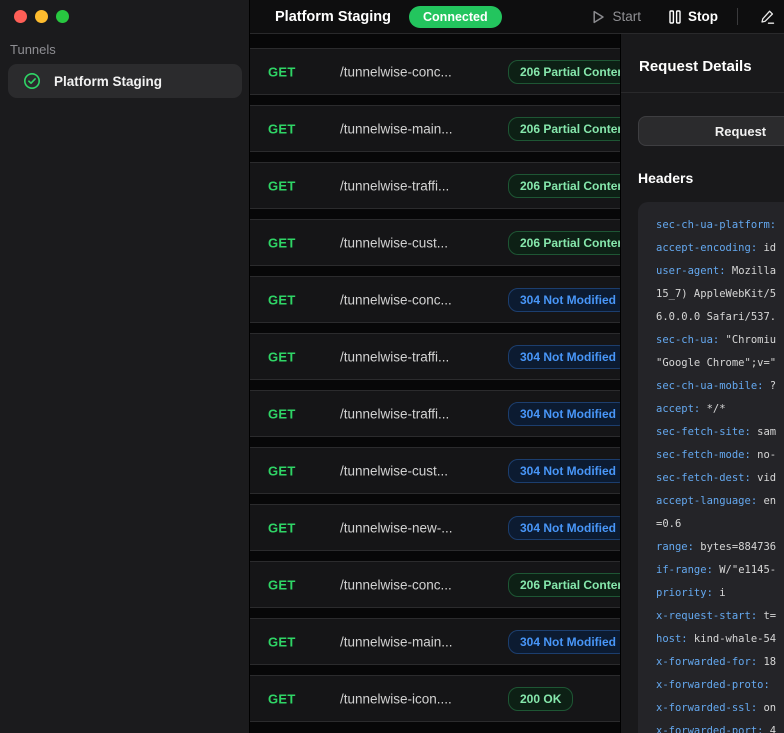 Image resolution: width=784 pixels, height=733 pixels. Describe the element at coordinates (125, 81) in the screenshot. I see `sidebar-item-platform-staging: Platform Staging` at that location.